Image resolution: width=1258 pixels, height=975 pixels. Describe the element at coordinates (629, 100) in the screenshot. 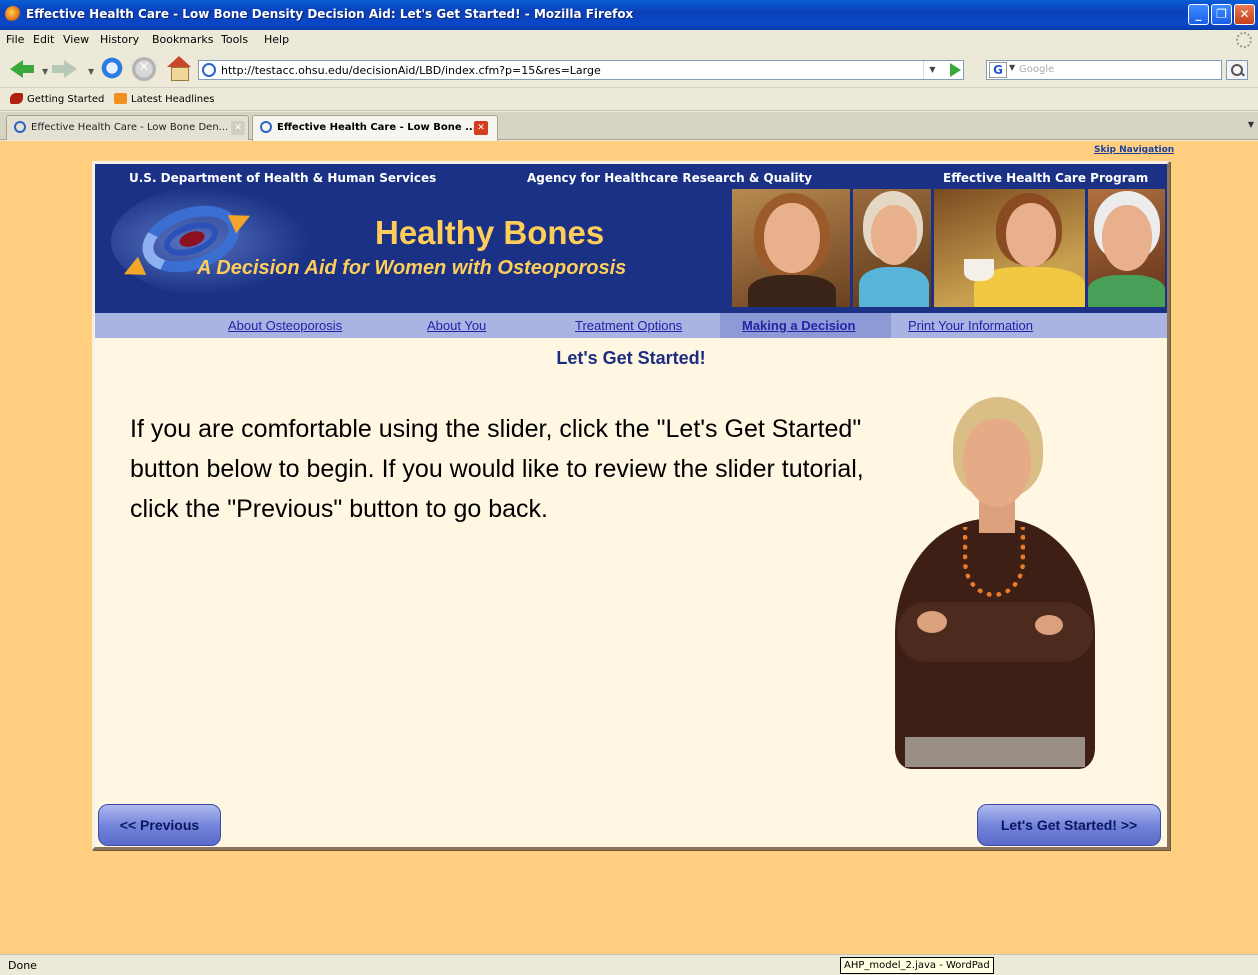

I see `bookmarks-toolbar: Getting Started Latest Headlines` at that location.